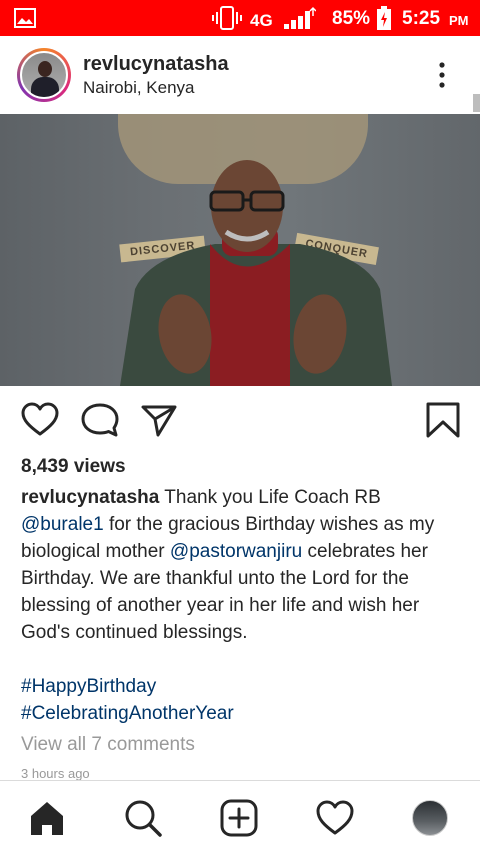 This screenshot has height=854, width=480. Describe the element at coordinates (241, 686) in the screenshot. I see `hashtag-happybirthday: #HappyBirthday` at that location.